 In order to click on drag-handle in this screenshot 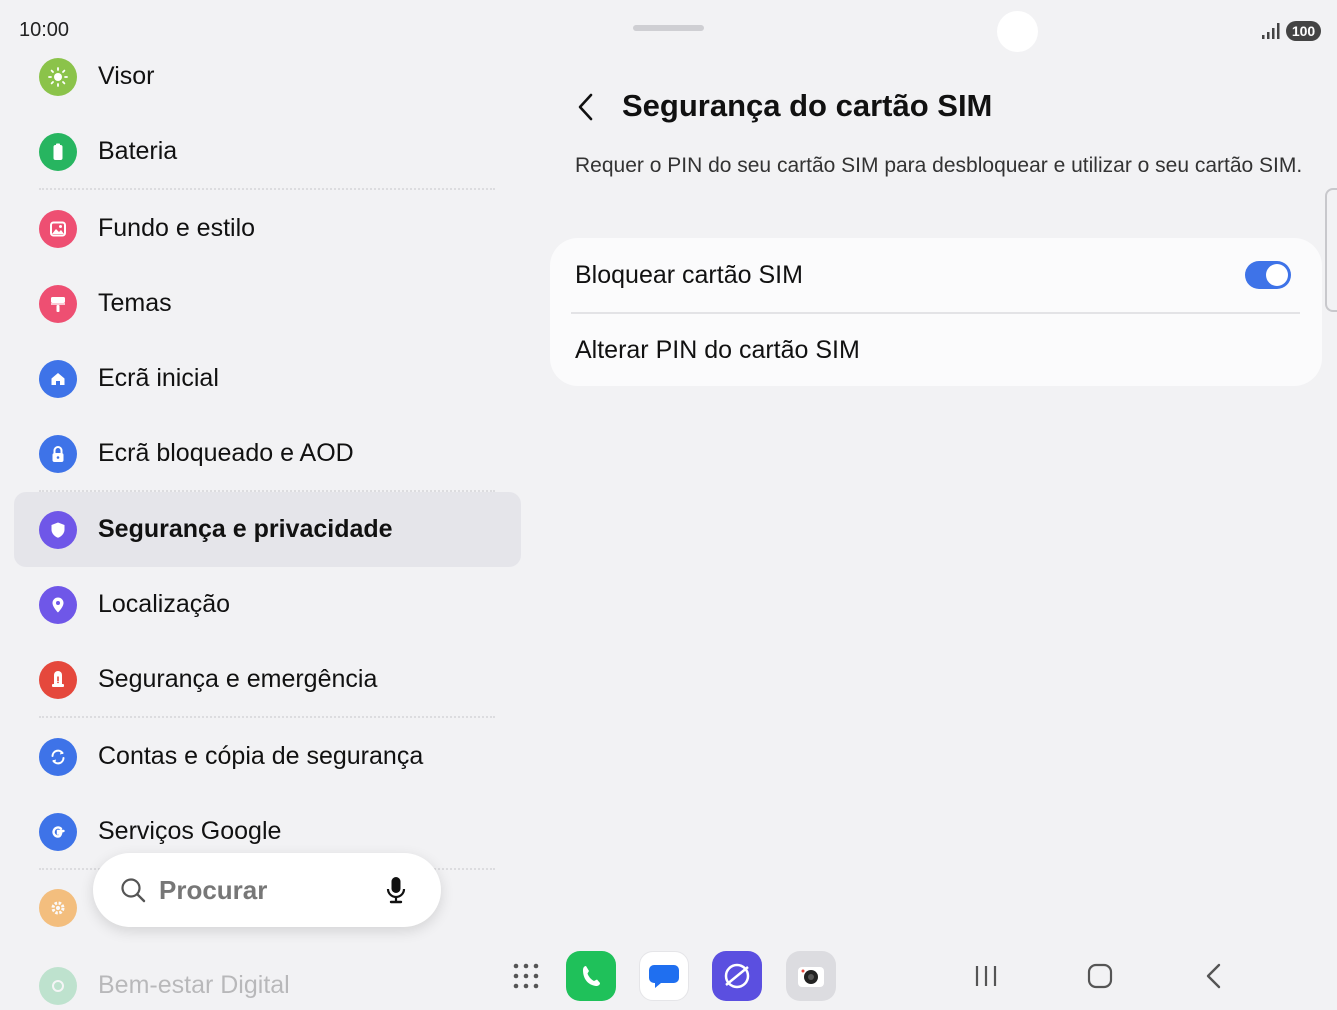, I will do `click(668, 28)`.